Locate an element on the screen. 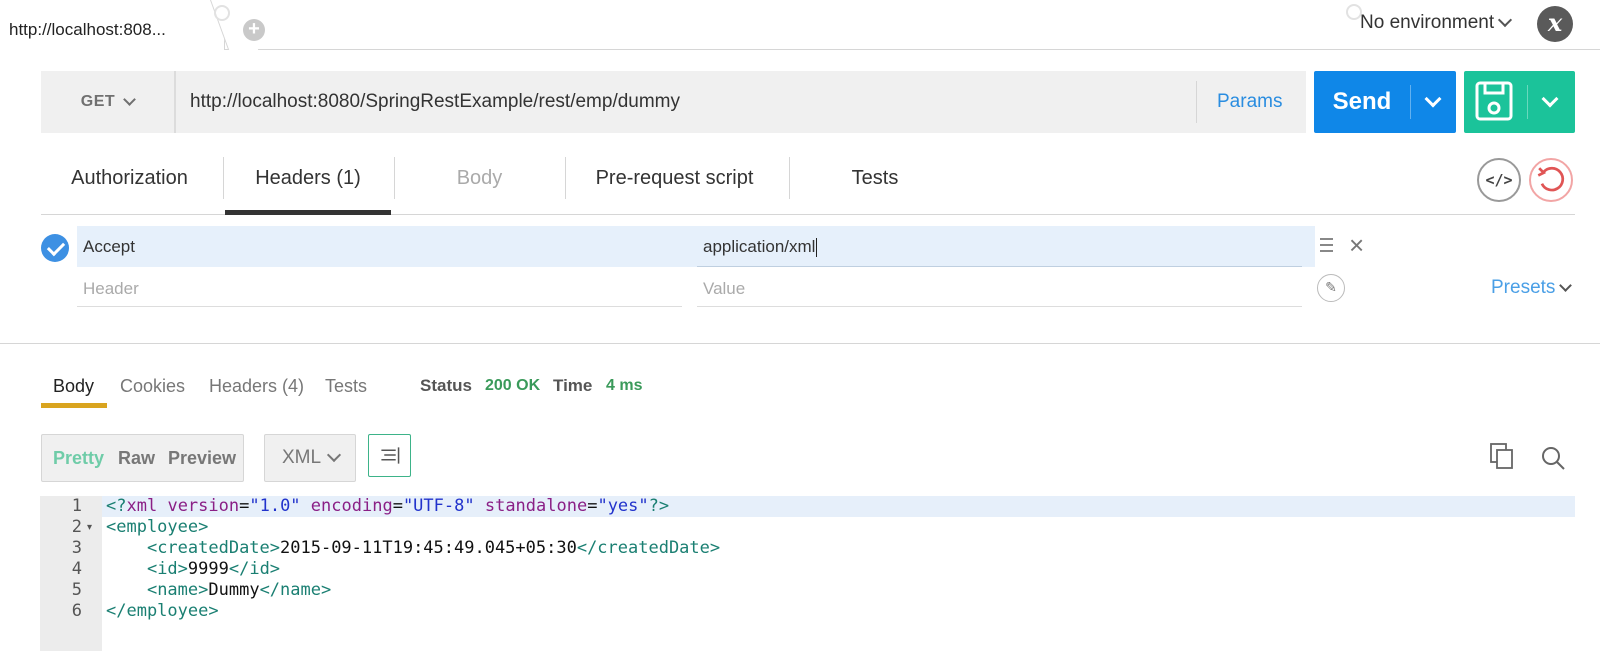 The width and height of the screenshot is (1600, 651). header-enabled-checkbox is located at coordinates (55, 248).